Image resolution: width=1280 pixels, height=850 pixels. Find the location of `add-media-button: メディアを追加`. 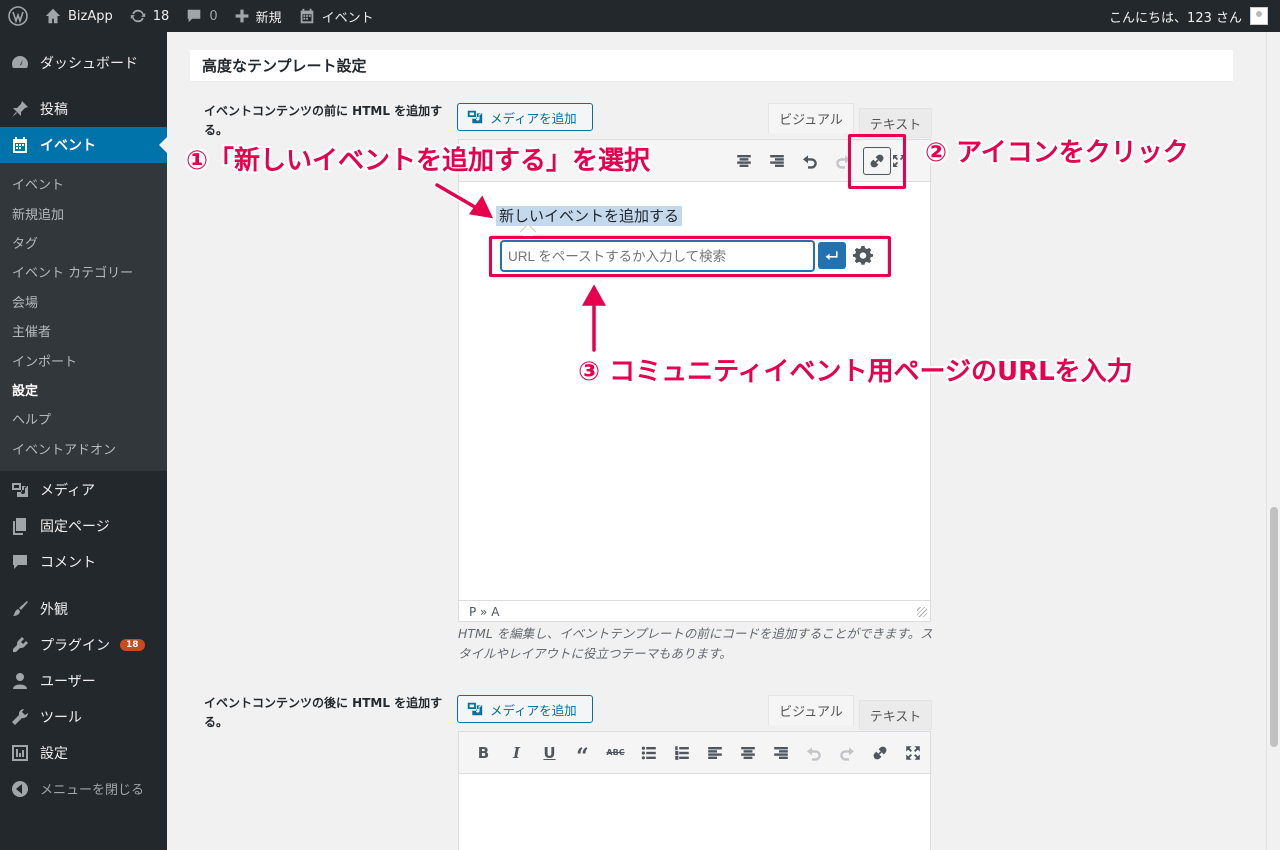

add-media-button: メディアを追加 is located at coordinates (525, 117).